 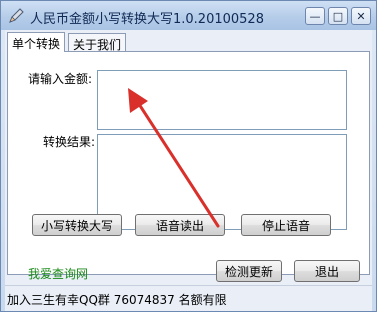 I want to click on exit-button: 退出, so click(x=327, y=271).